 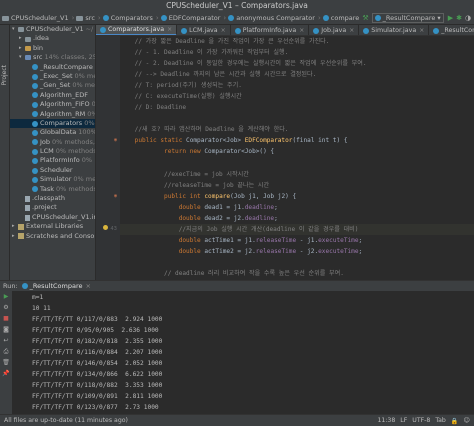 What do you see at coordinates (297, 74) in the screenshot?
I see `code-line: // --> Deadline 까지의 남은 시간과 실행 시간으로 결정된다.` at bounding box center [297, 74].